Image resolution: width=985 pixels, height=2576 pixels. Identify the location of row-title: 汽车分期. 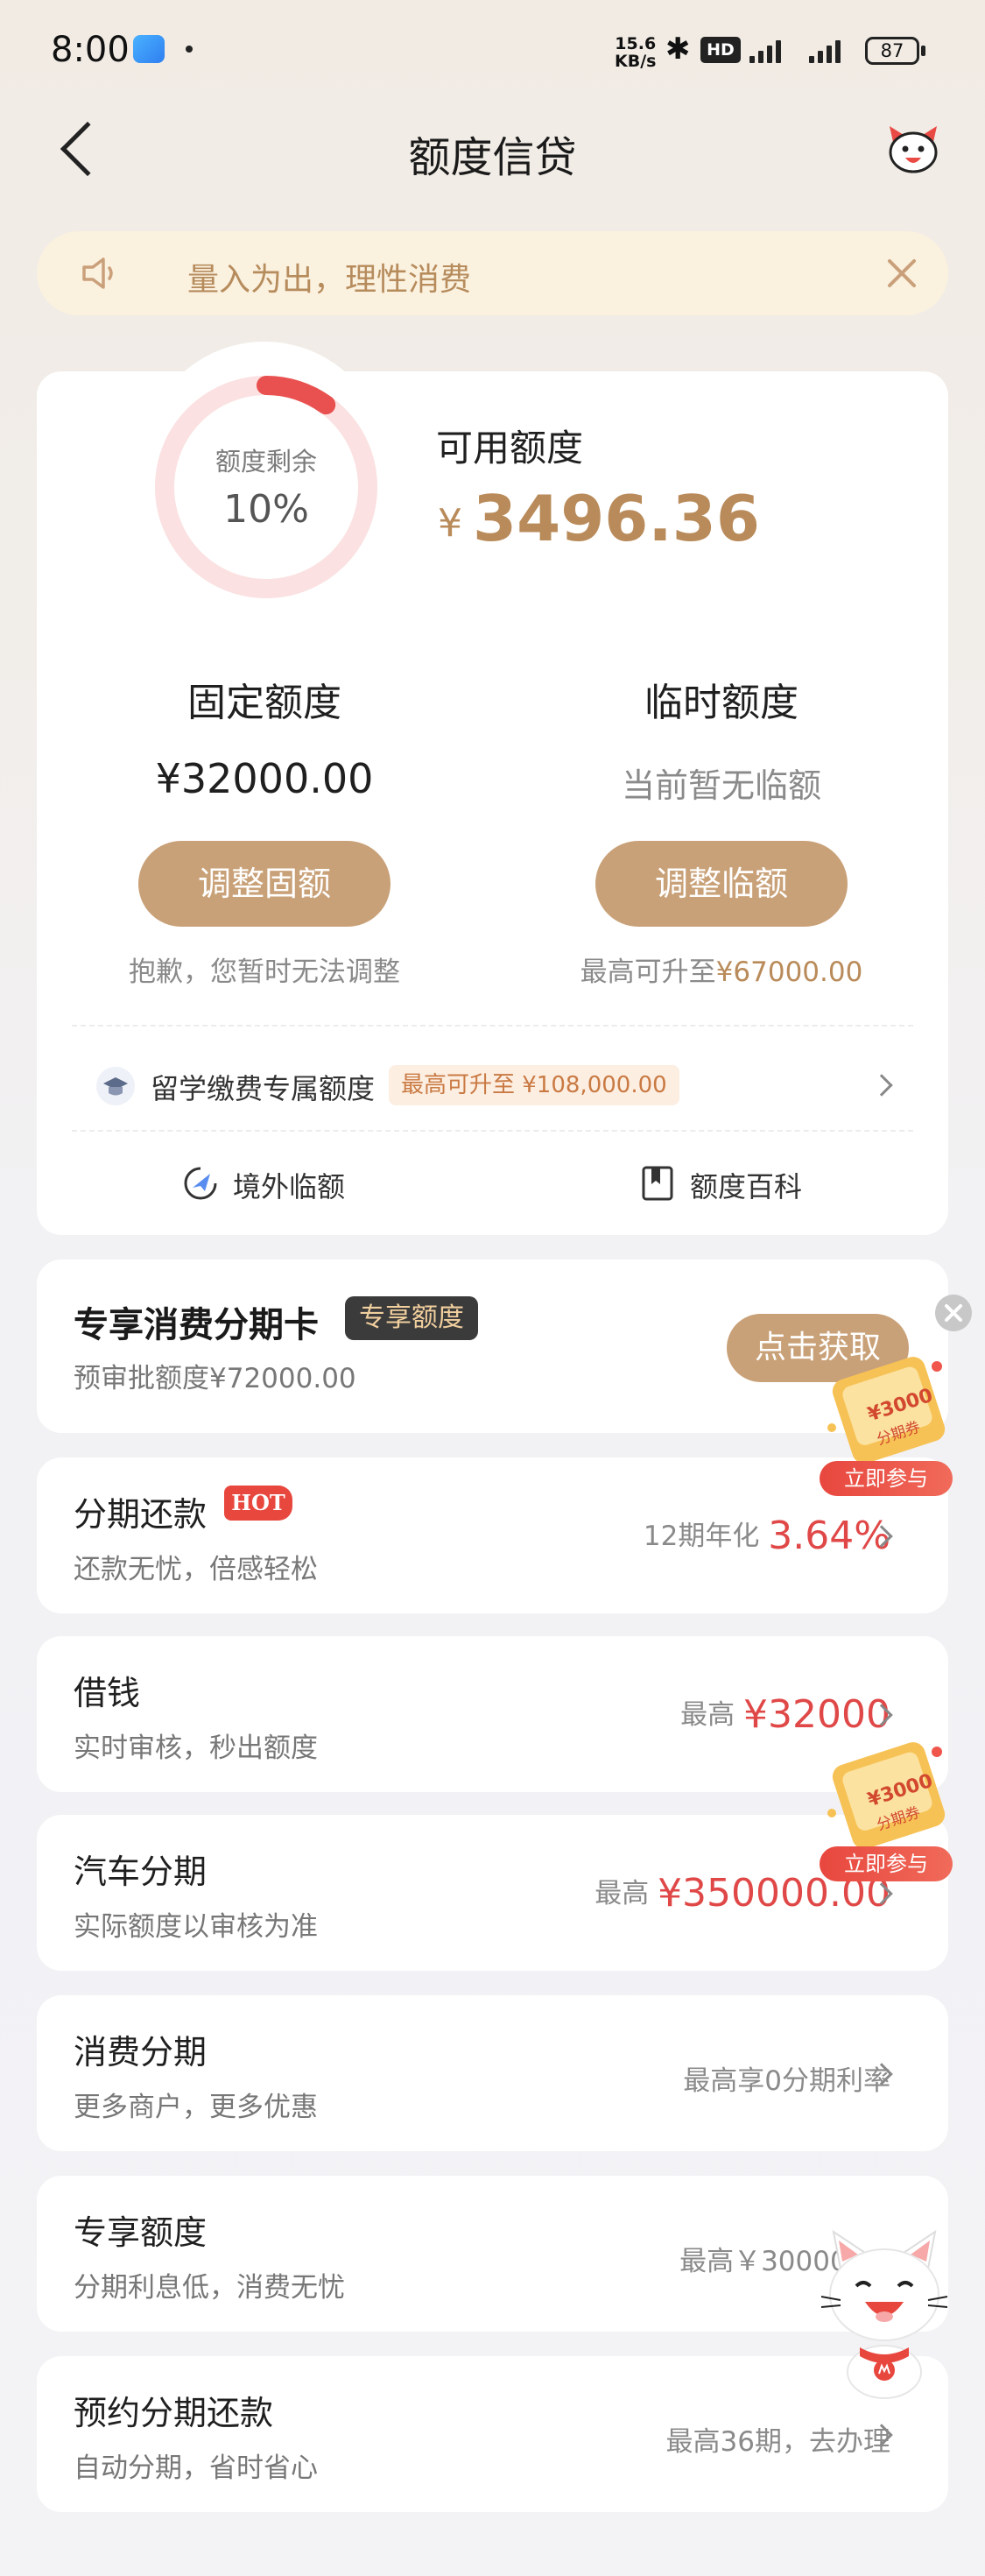
(141, 1872).